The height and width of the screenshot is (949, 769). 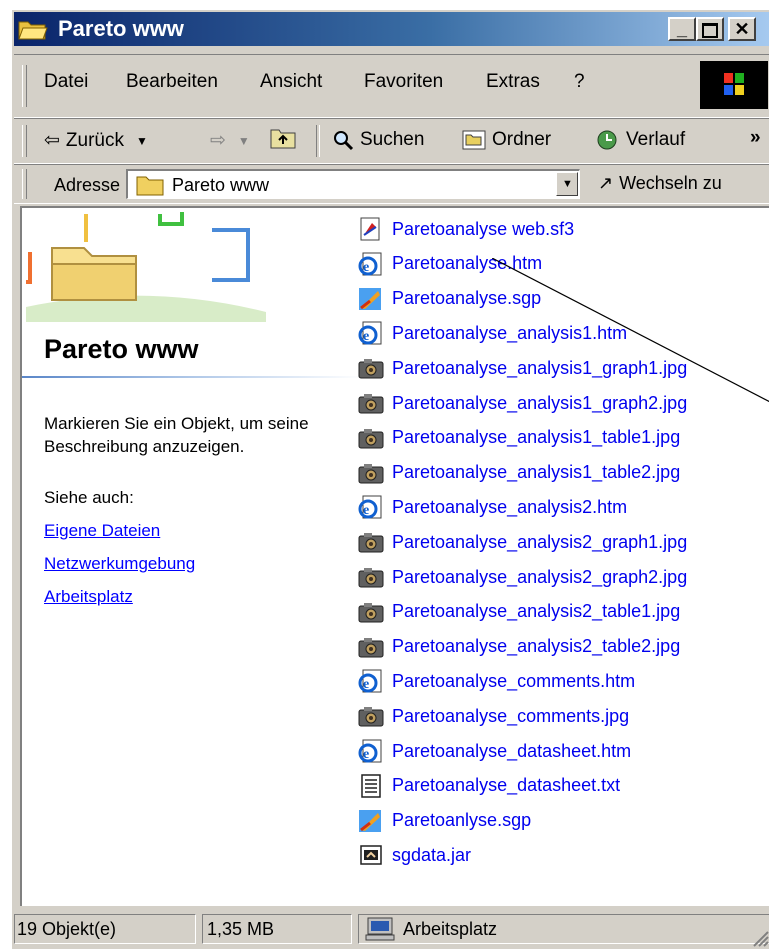 What do you see at coordinates (519, 473) in the screenshot?
I see `file-item: Paretoanalyse_analysis1_table2.jpg` at bounding box center [519, 473].